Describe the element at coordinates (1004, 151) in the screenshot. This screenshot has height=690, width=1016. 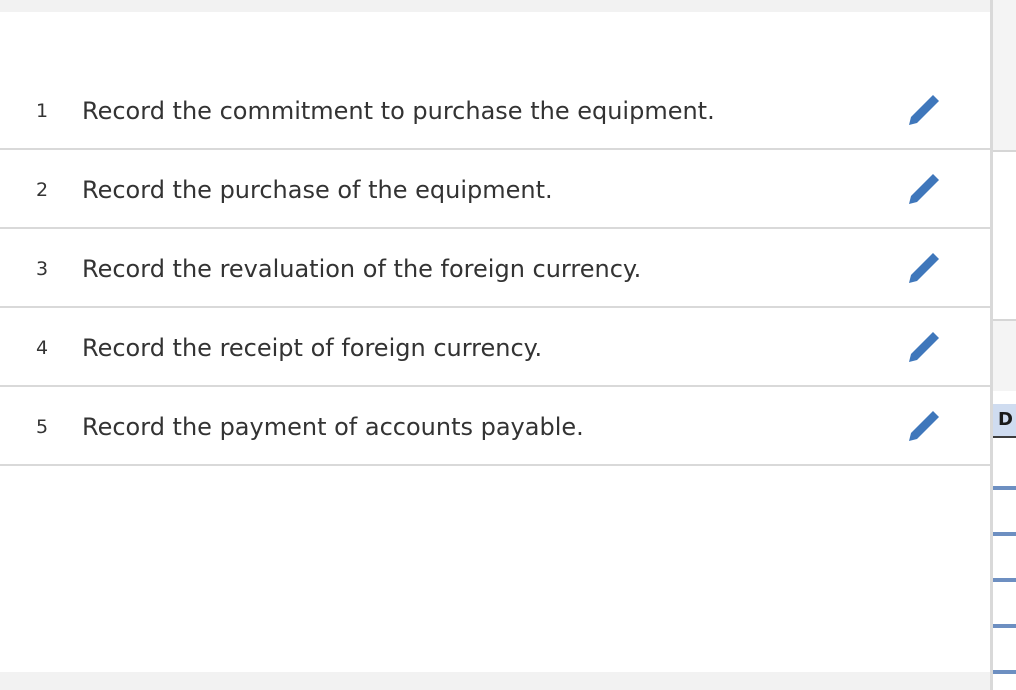
I see `side-panel-divider` at that location.